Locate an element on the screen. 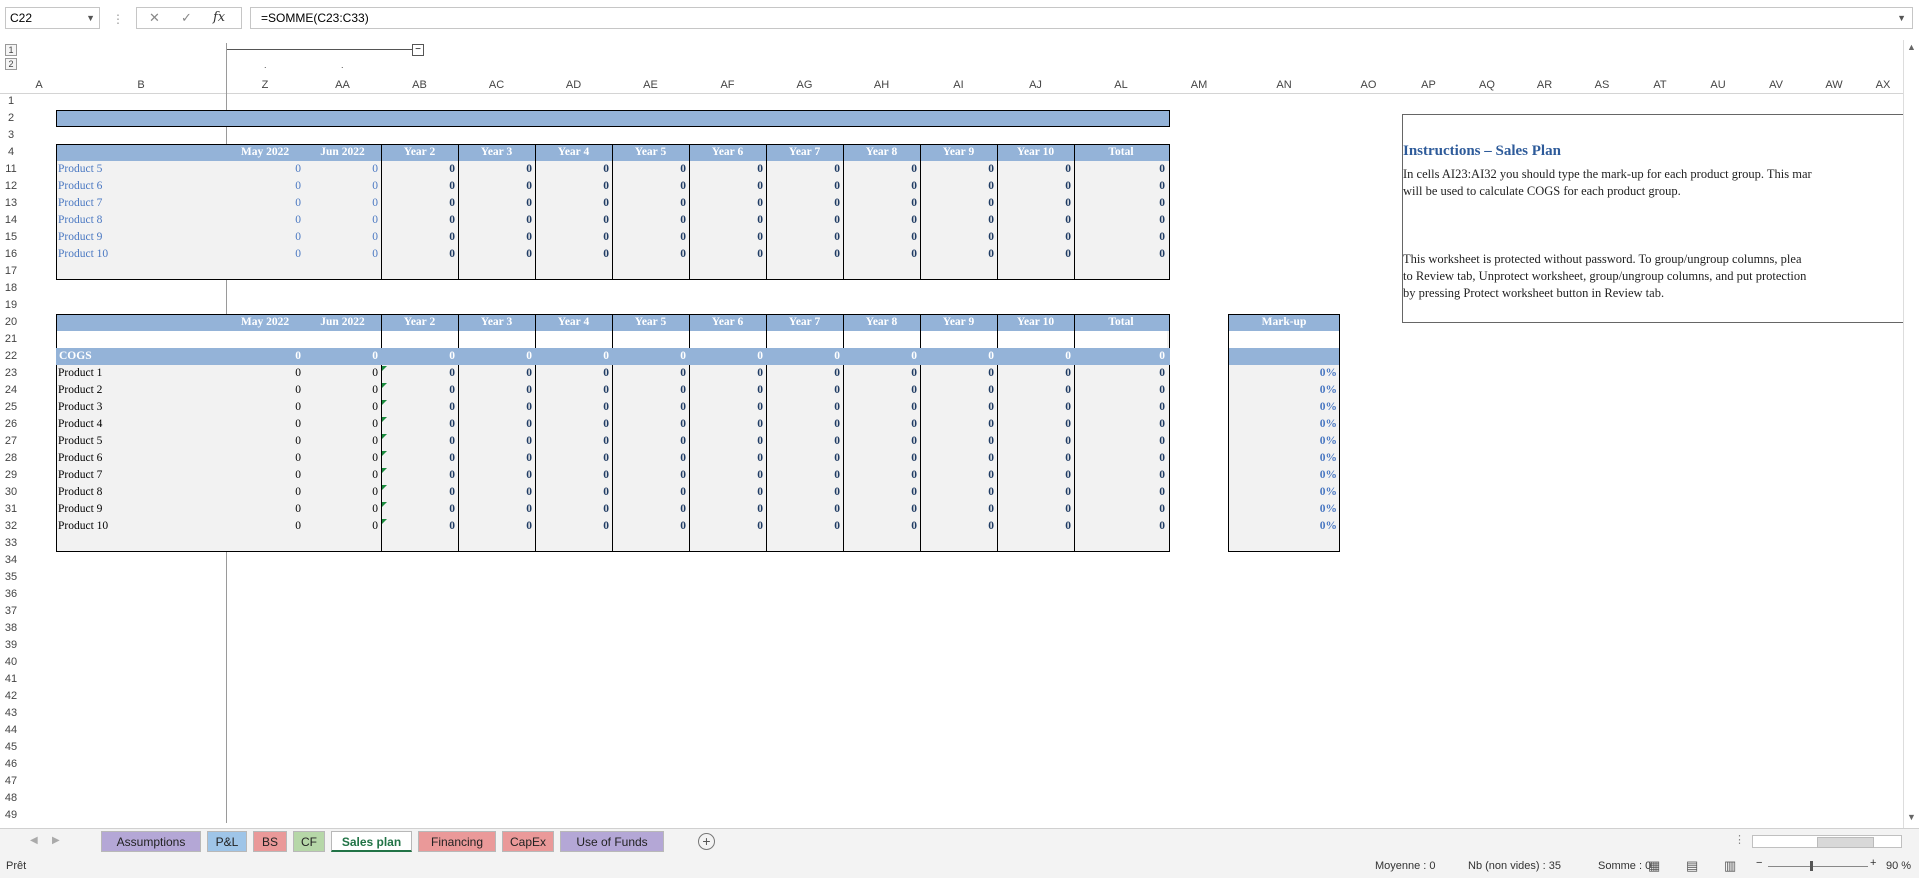  row-label: Product 6 is located at coordinates (142, 458).